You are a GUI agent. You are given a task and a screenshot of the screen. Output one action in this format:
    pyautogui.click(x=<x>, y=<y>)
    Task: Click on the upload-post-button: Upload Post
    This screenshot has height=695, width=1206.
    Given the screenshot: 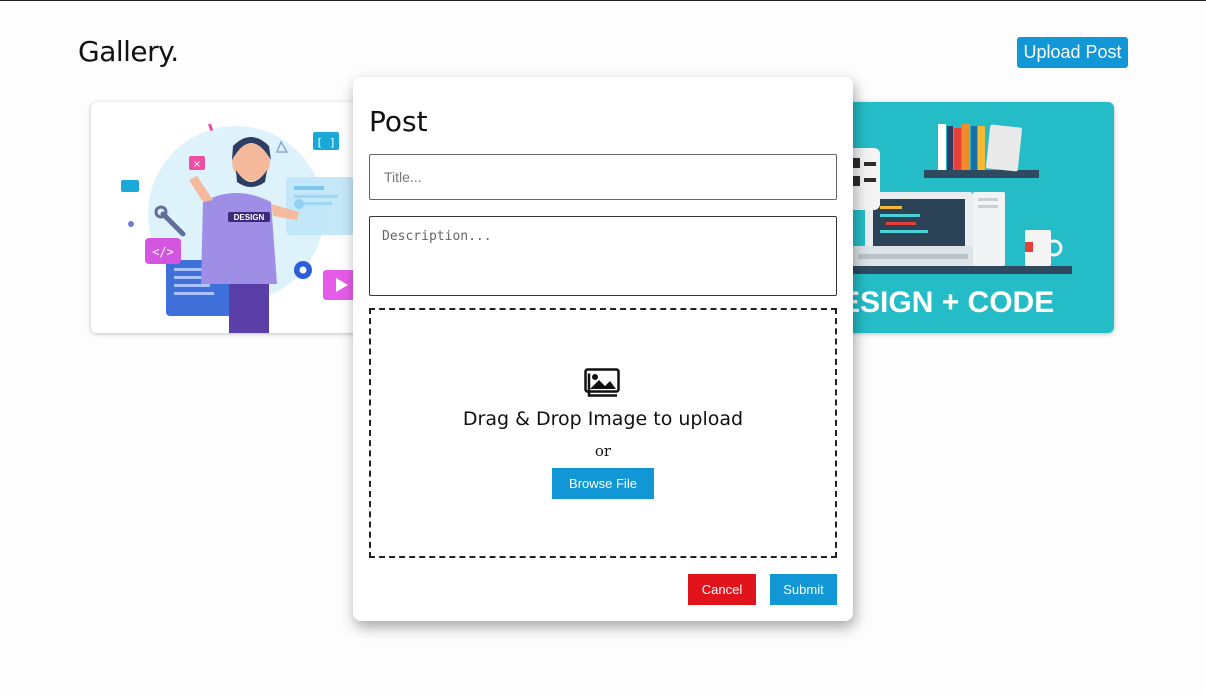 What is the action you would take?
    pyautogui.click(x=1072, y=52)
    